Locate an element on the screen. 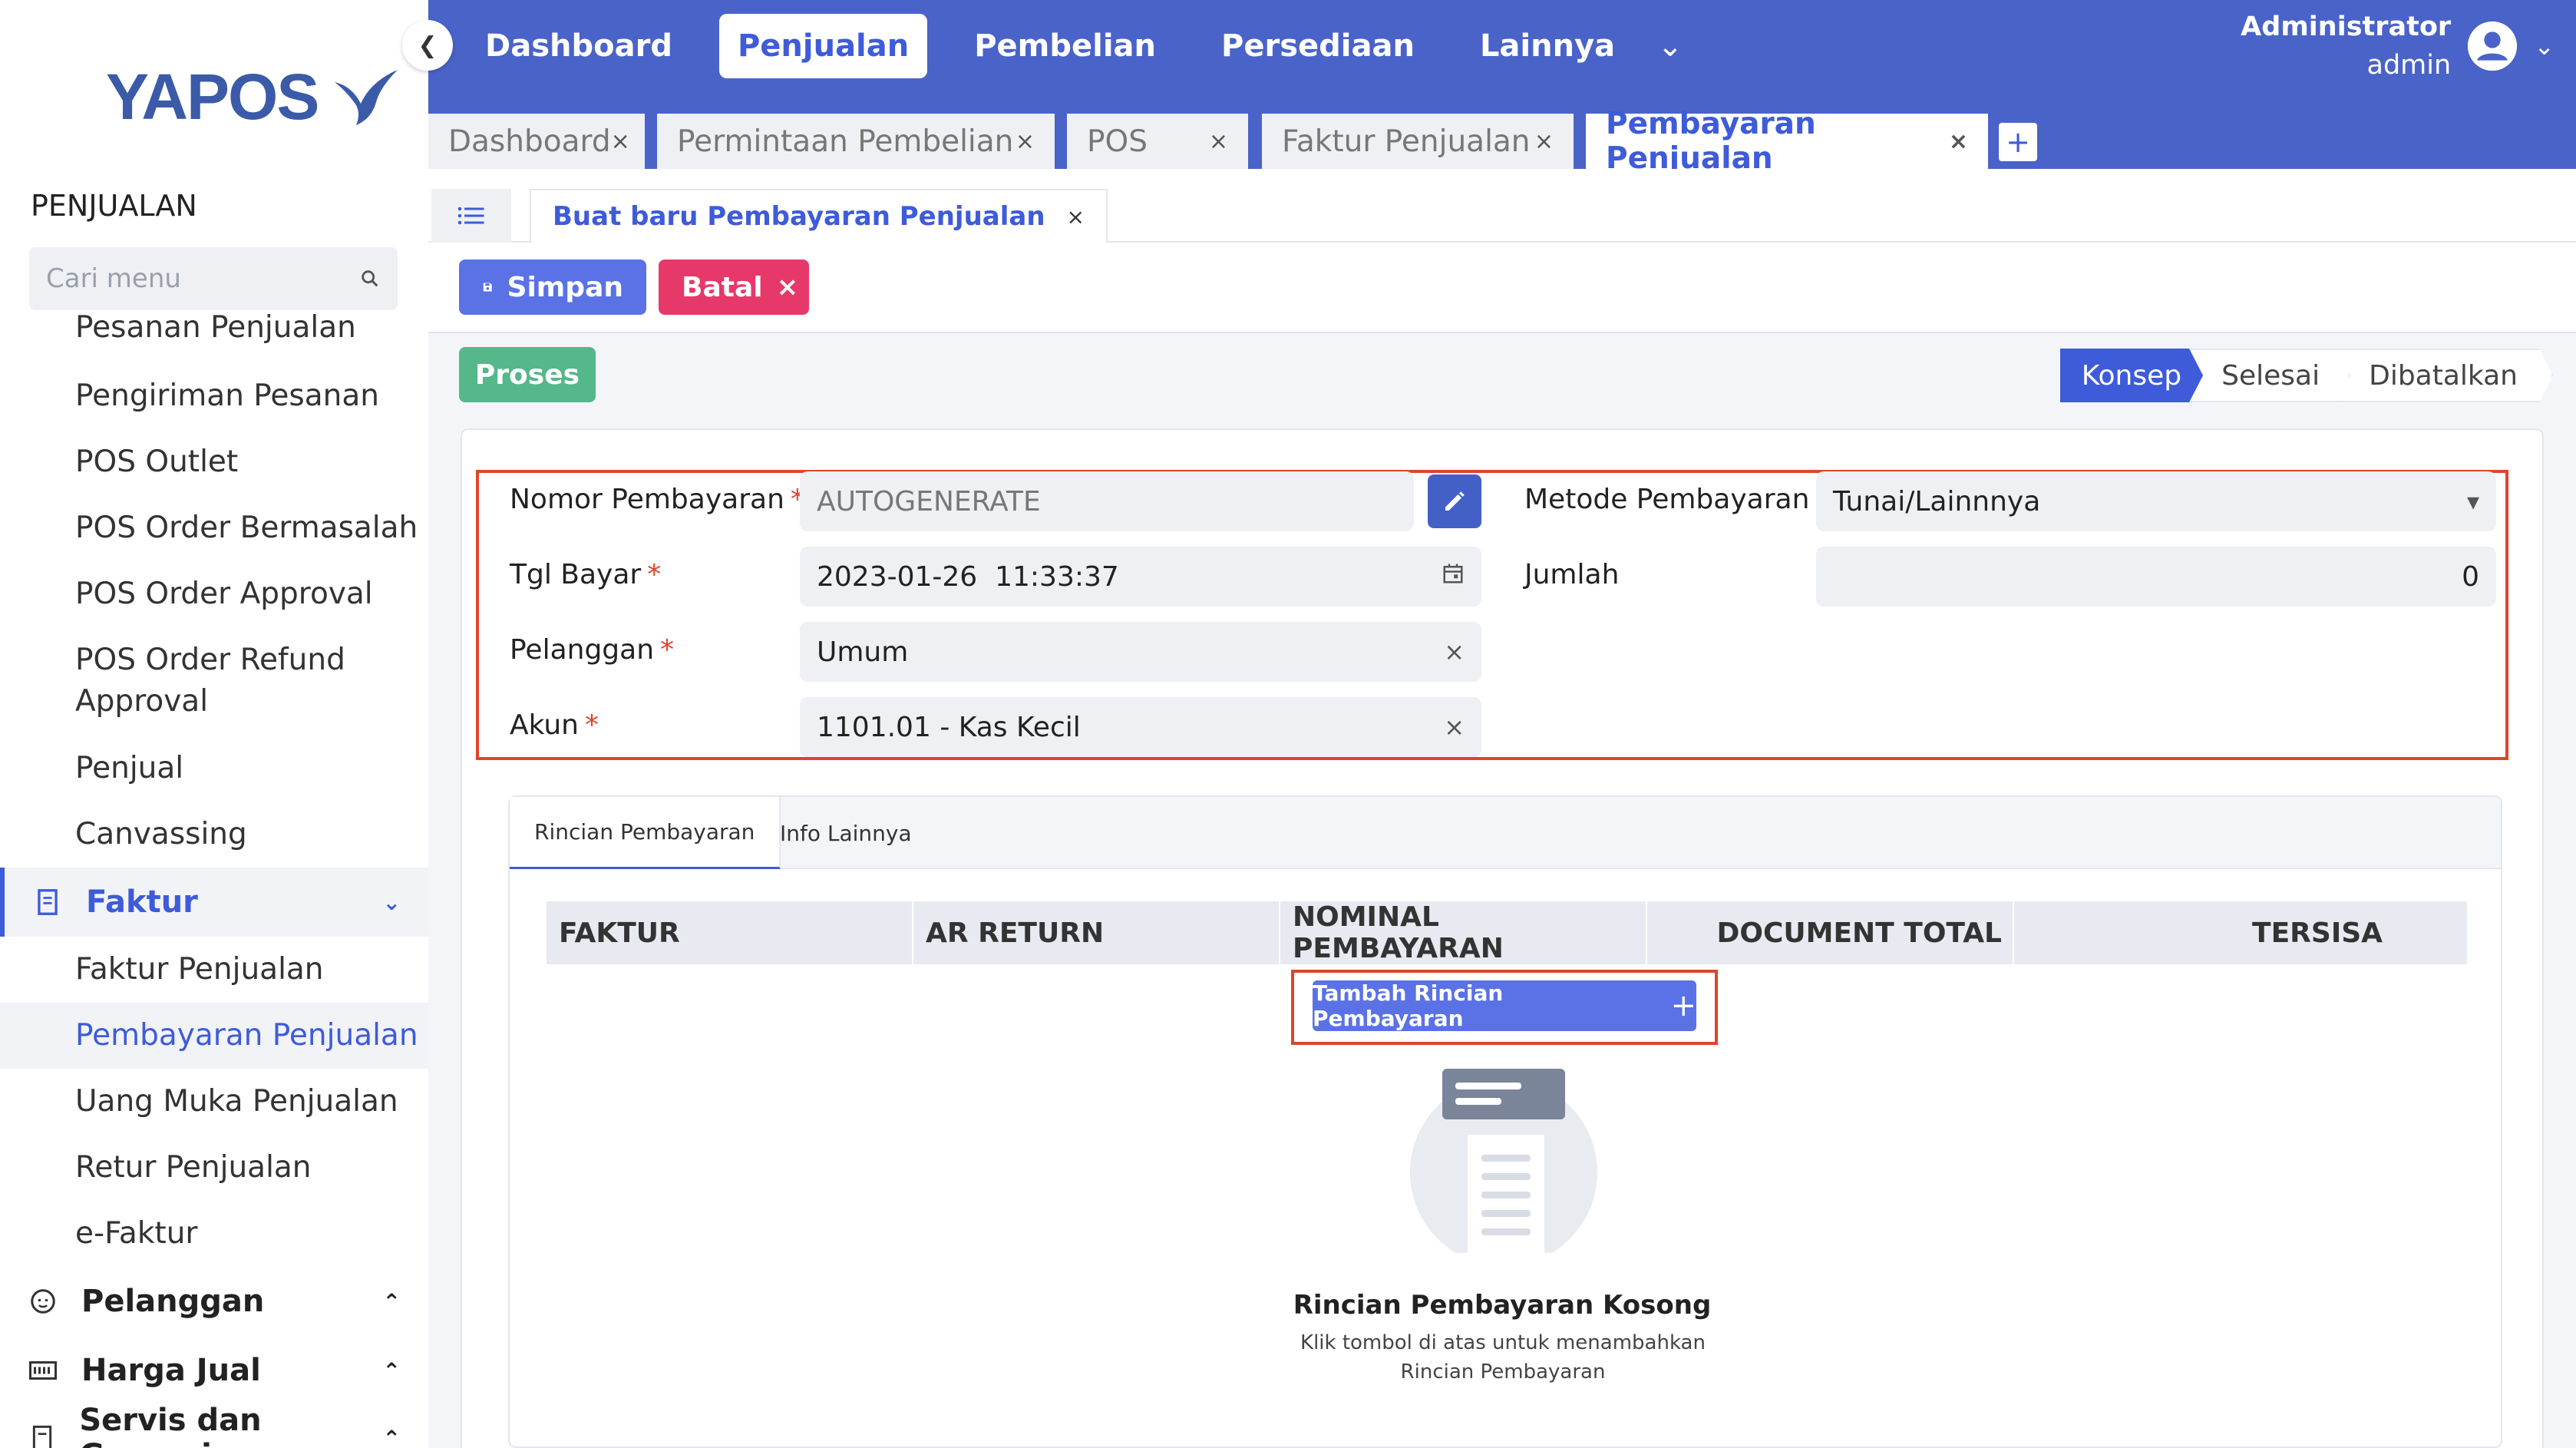 The width and height of the screenshot is (2576, 1448). sidebar-item-pembayaran-penjualan: Pembayaran Penjualan is located at coordinates (214, 1036).